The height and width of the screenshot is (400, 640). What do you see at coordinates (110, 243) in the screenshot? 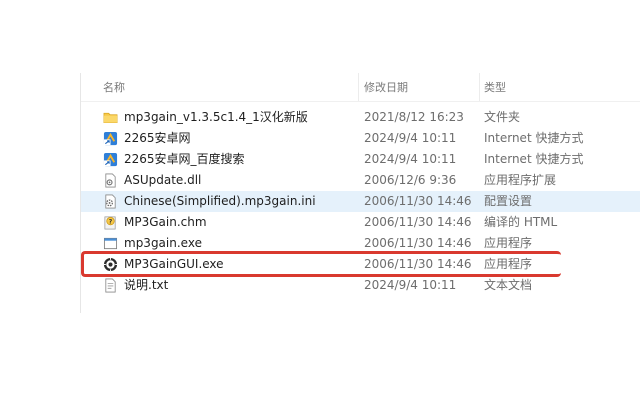
I see `exe-icon` at bounding box center [110, 243].